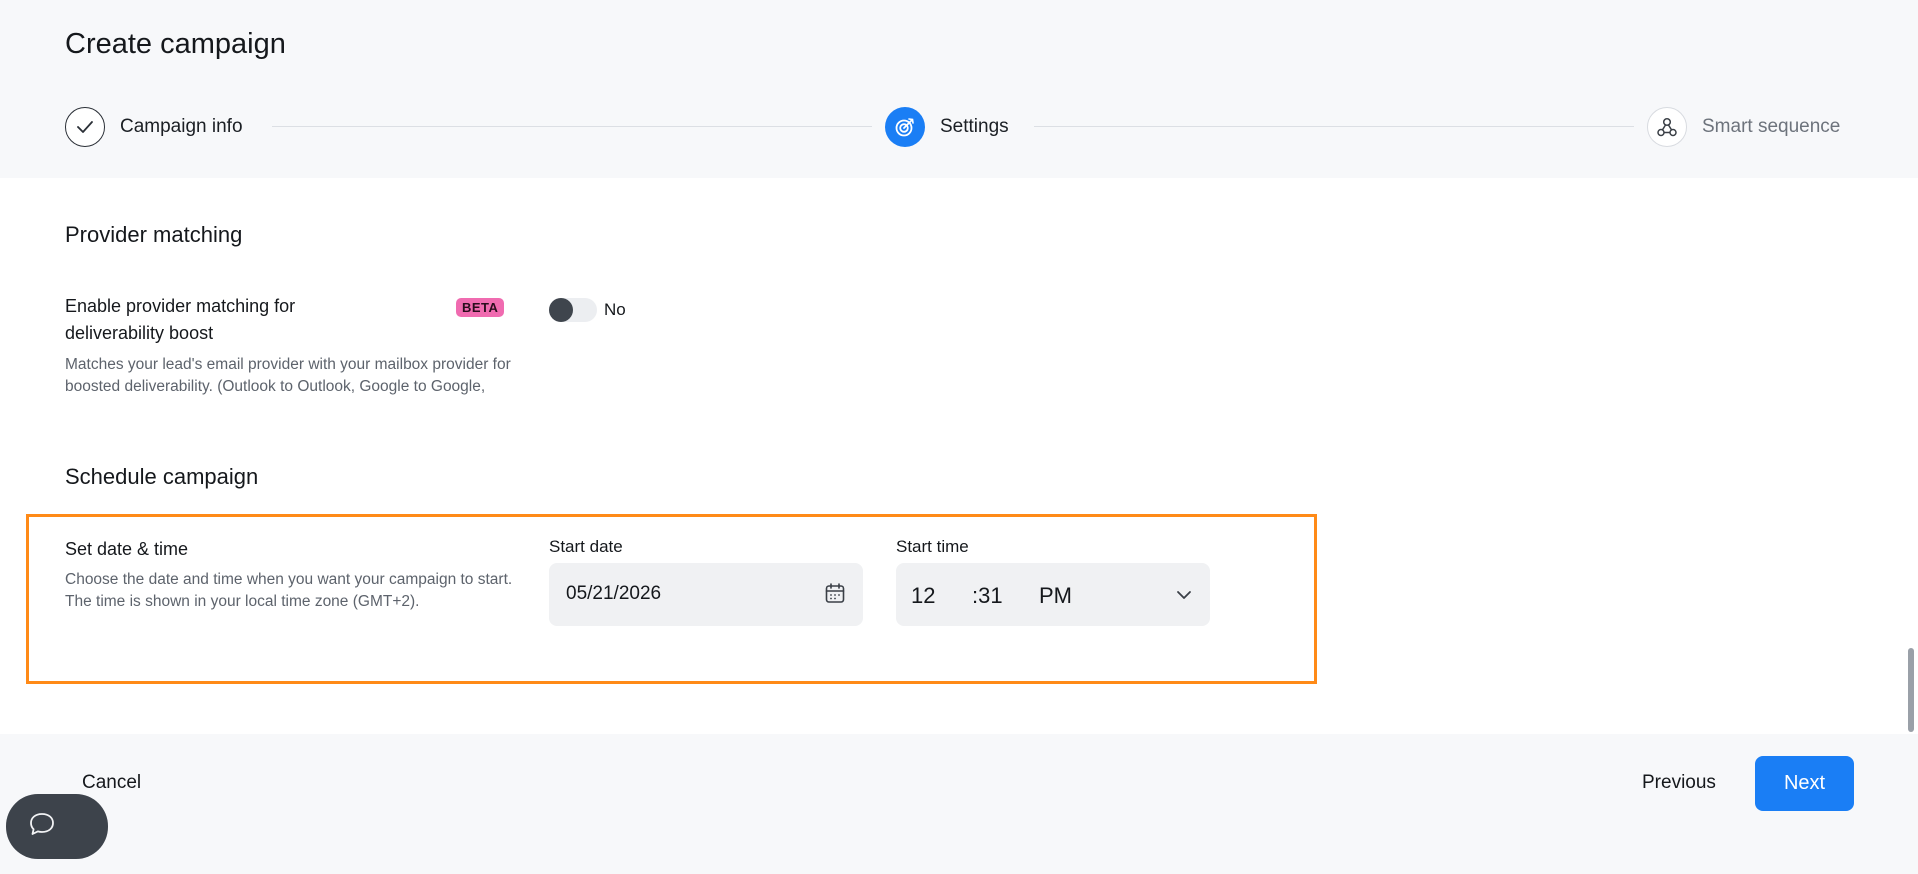 Image resolution: width=1918 pixels, height=874 pixels. I want to click on step-label: Settings, so click(974, 126).